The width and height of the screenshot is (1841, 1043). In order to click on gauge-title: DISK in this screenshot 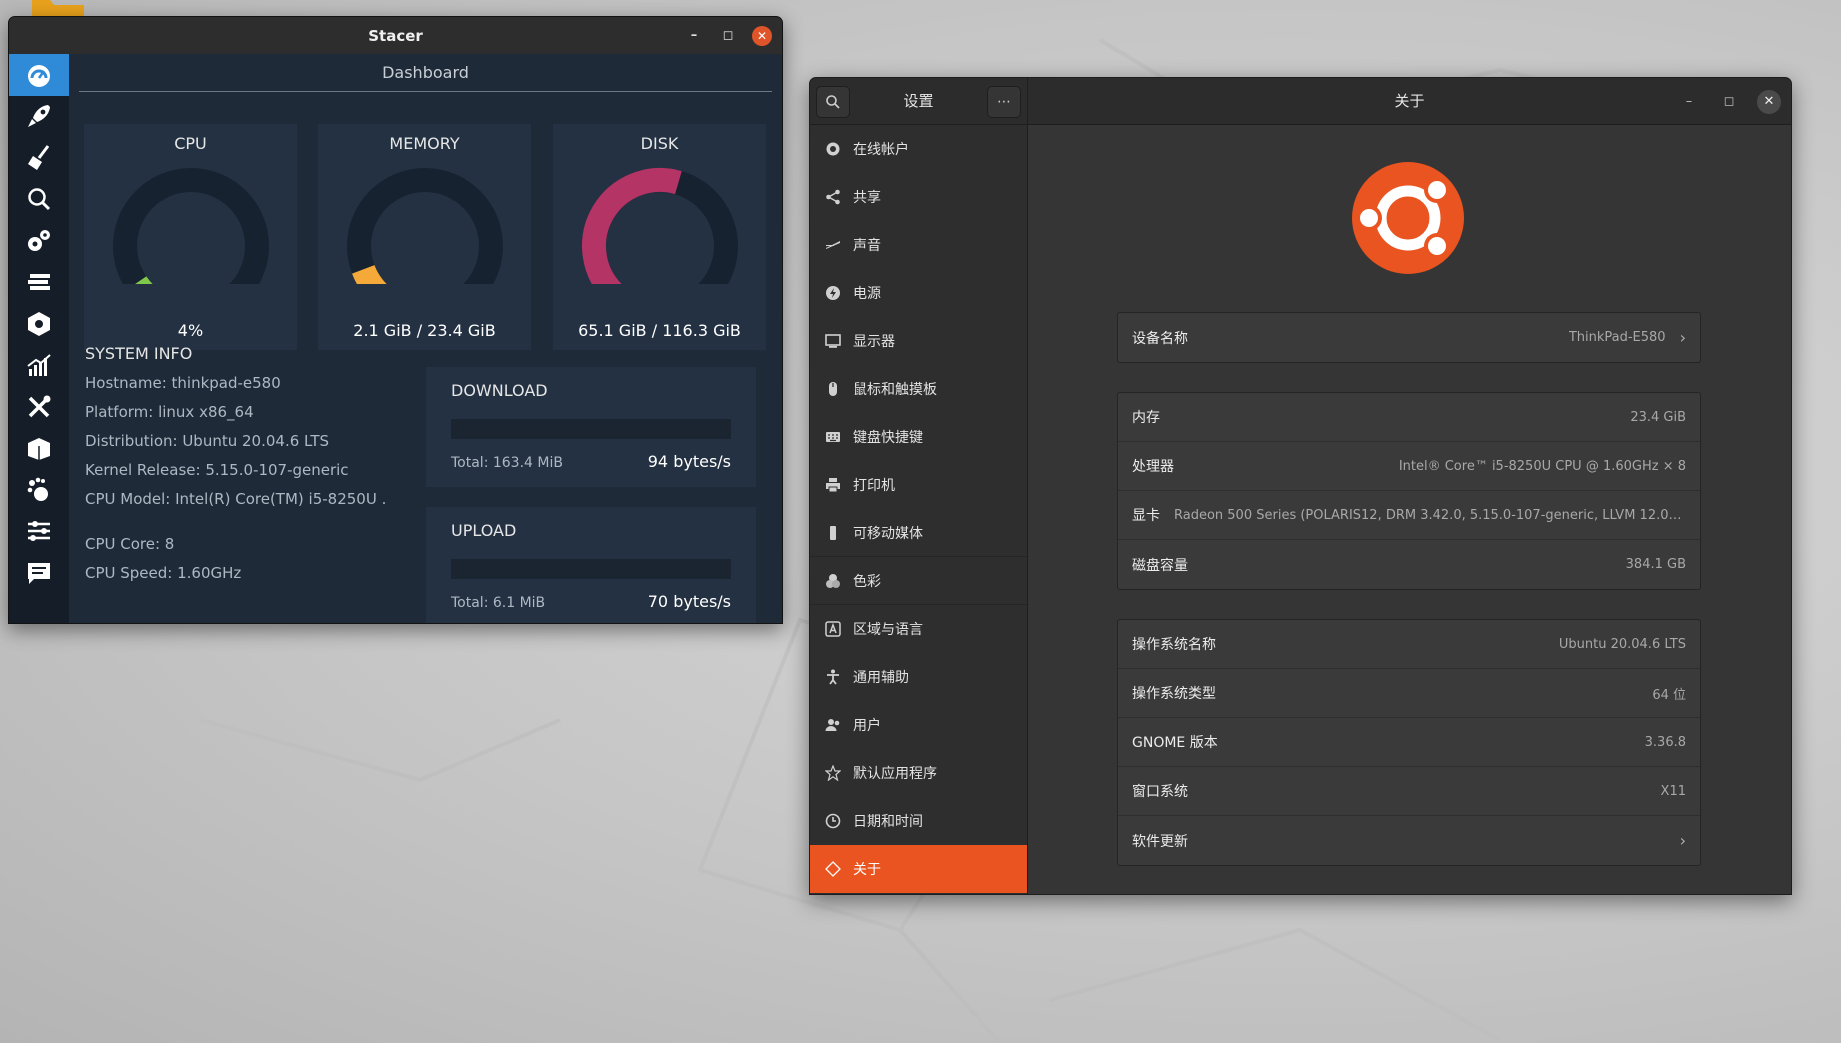, I will do `click(659, 143)`.